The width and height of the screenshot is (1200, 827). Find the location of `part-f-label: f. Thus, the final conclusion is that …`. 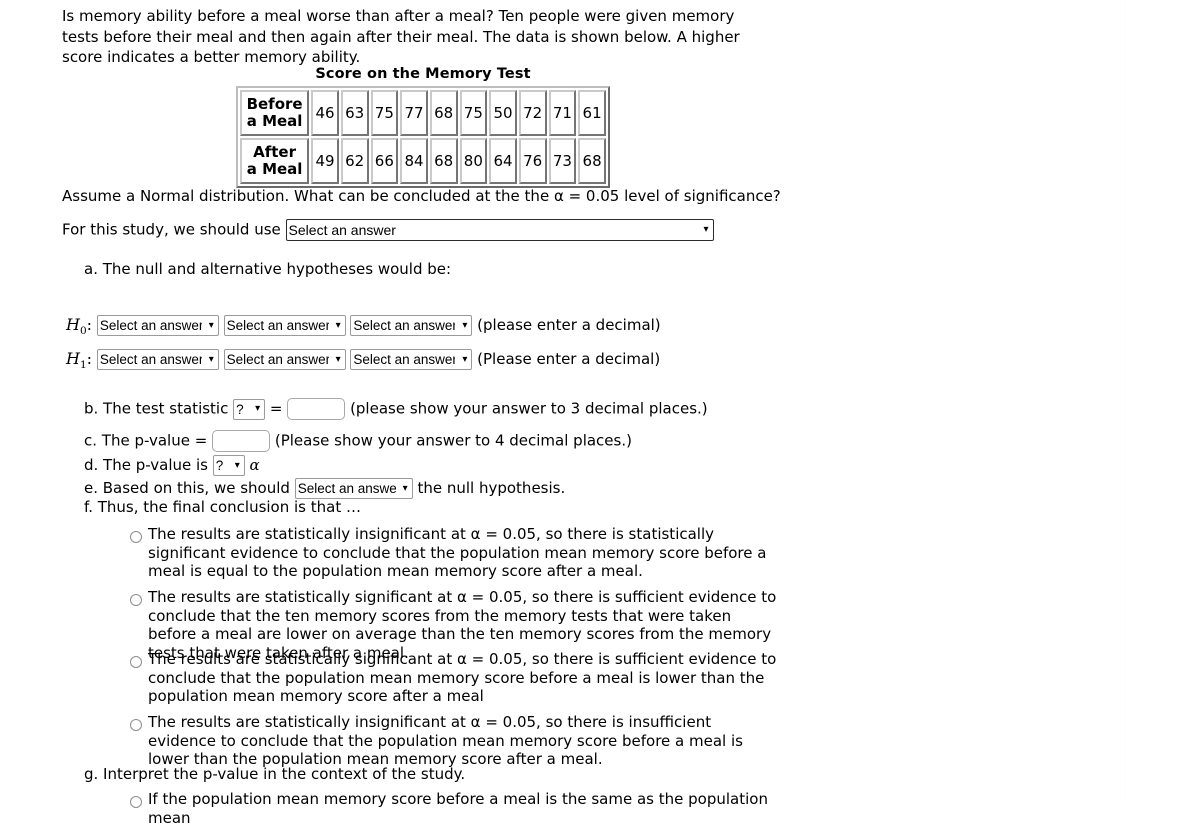

part-f-label: f. Thus, the final conclusion is that … is located at coordinates (222, 507).